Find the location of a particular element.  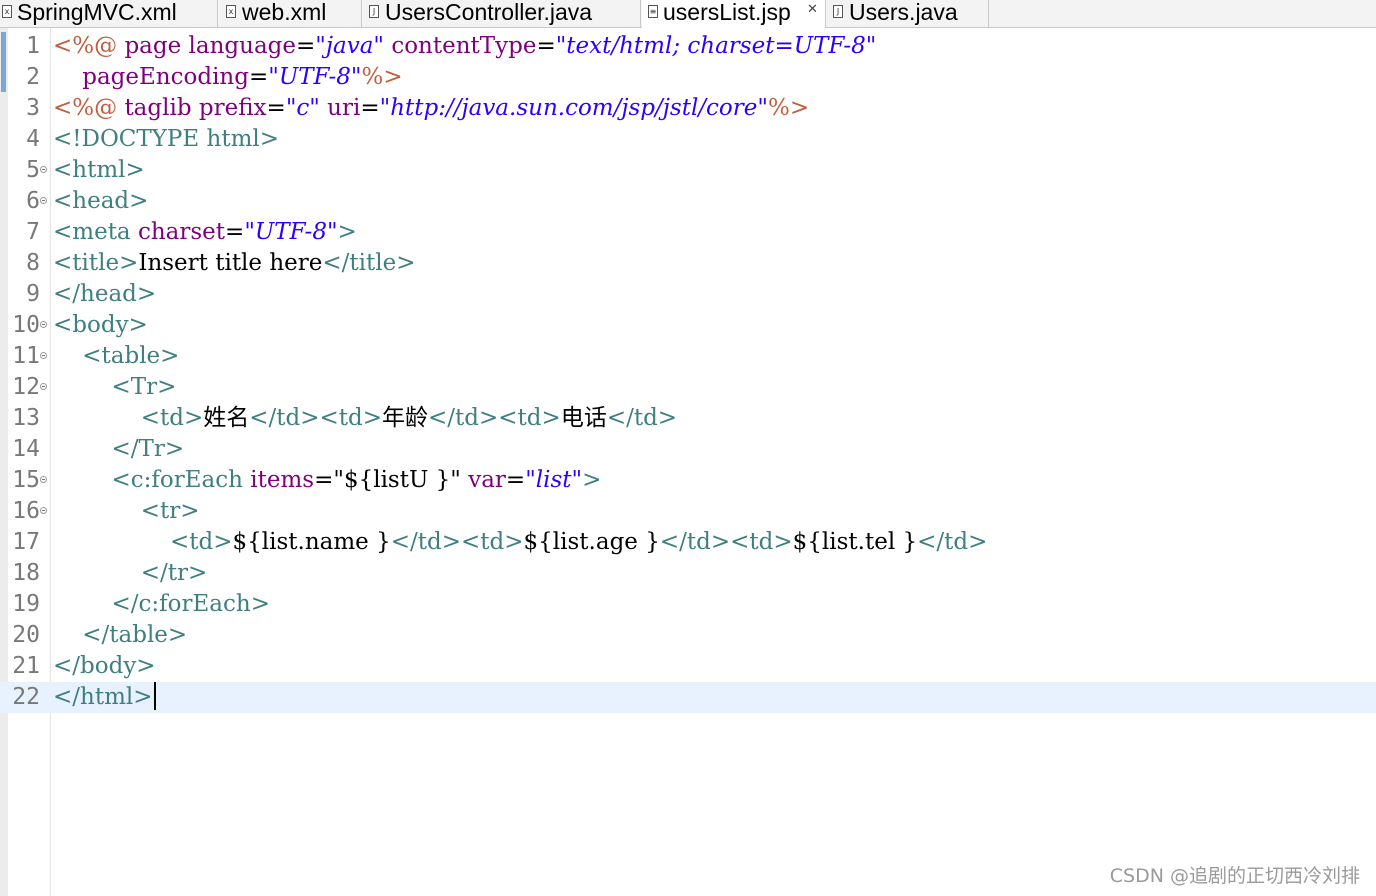

code-token: </Tr> is located at coordinates (148, 449).